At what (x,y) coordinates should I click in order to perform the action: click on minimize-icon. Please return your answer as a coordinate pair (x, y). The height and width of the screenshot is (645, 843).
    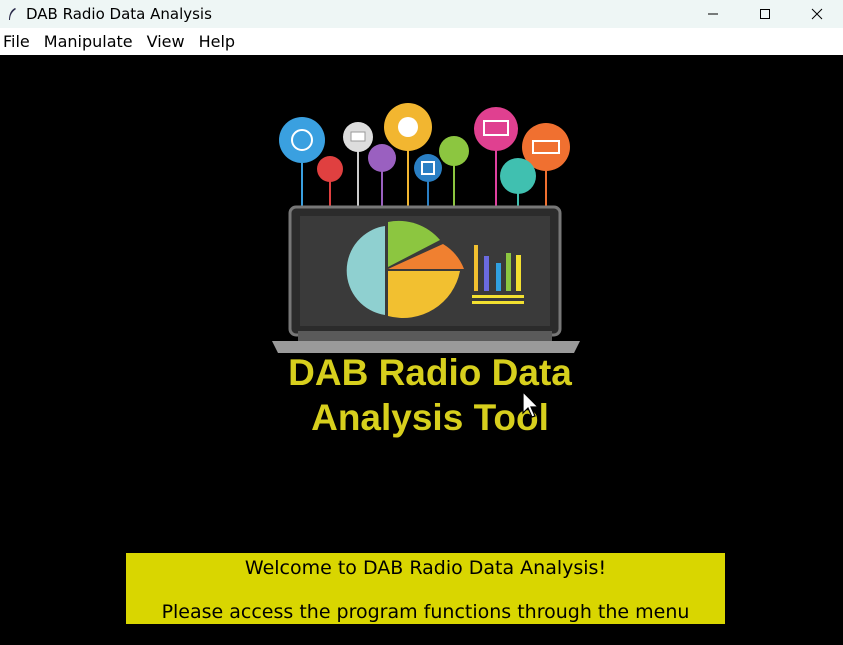
    Looking at the image, I should click on (713, 14).